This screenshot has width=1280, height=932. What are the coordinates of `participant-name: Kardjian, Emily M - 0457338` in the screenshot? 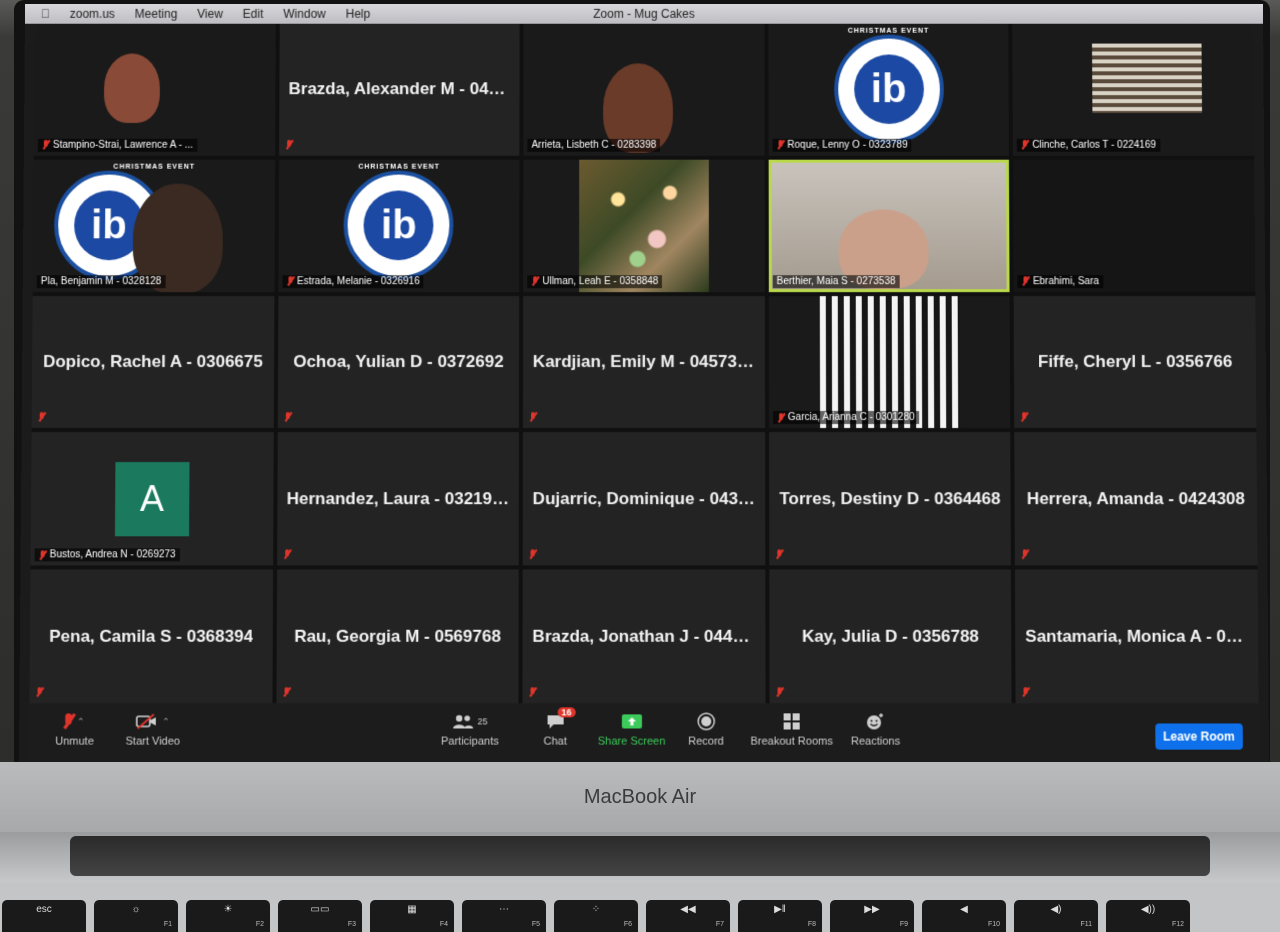 It's located at (644, 361).